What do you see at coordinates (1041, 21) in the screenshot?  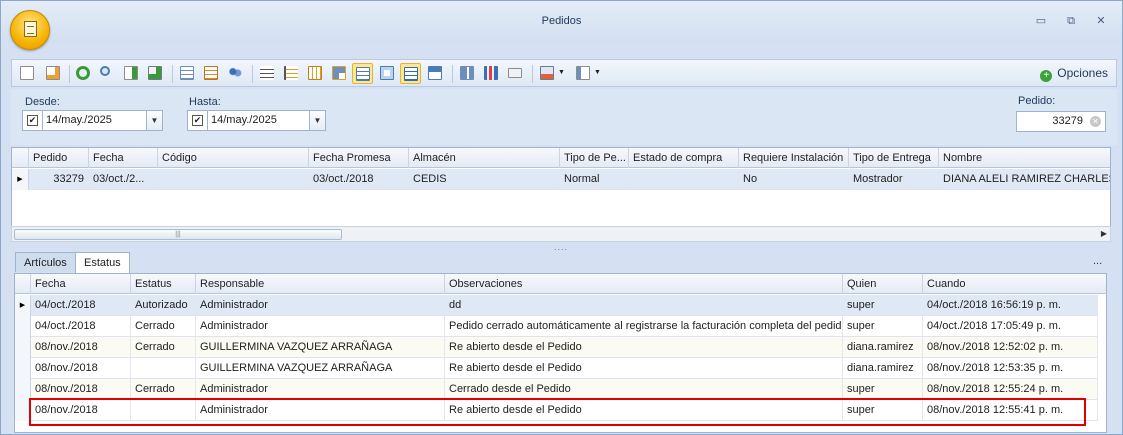 I see `minimize-button: ▭` at bounding box center [1041, 21].